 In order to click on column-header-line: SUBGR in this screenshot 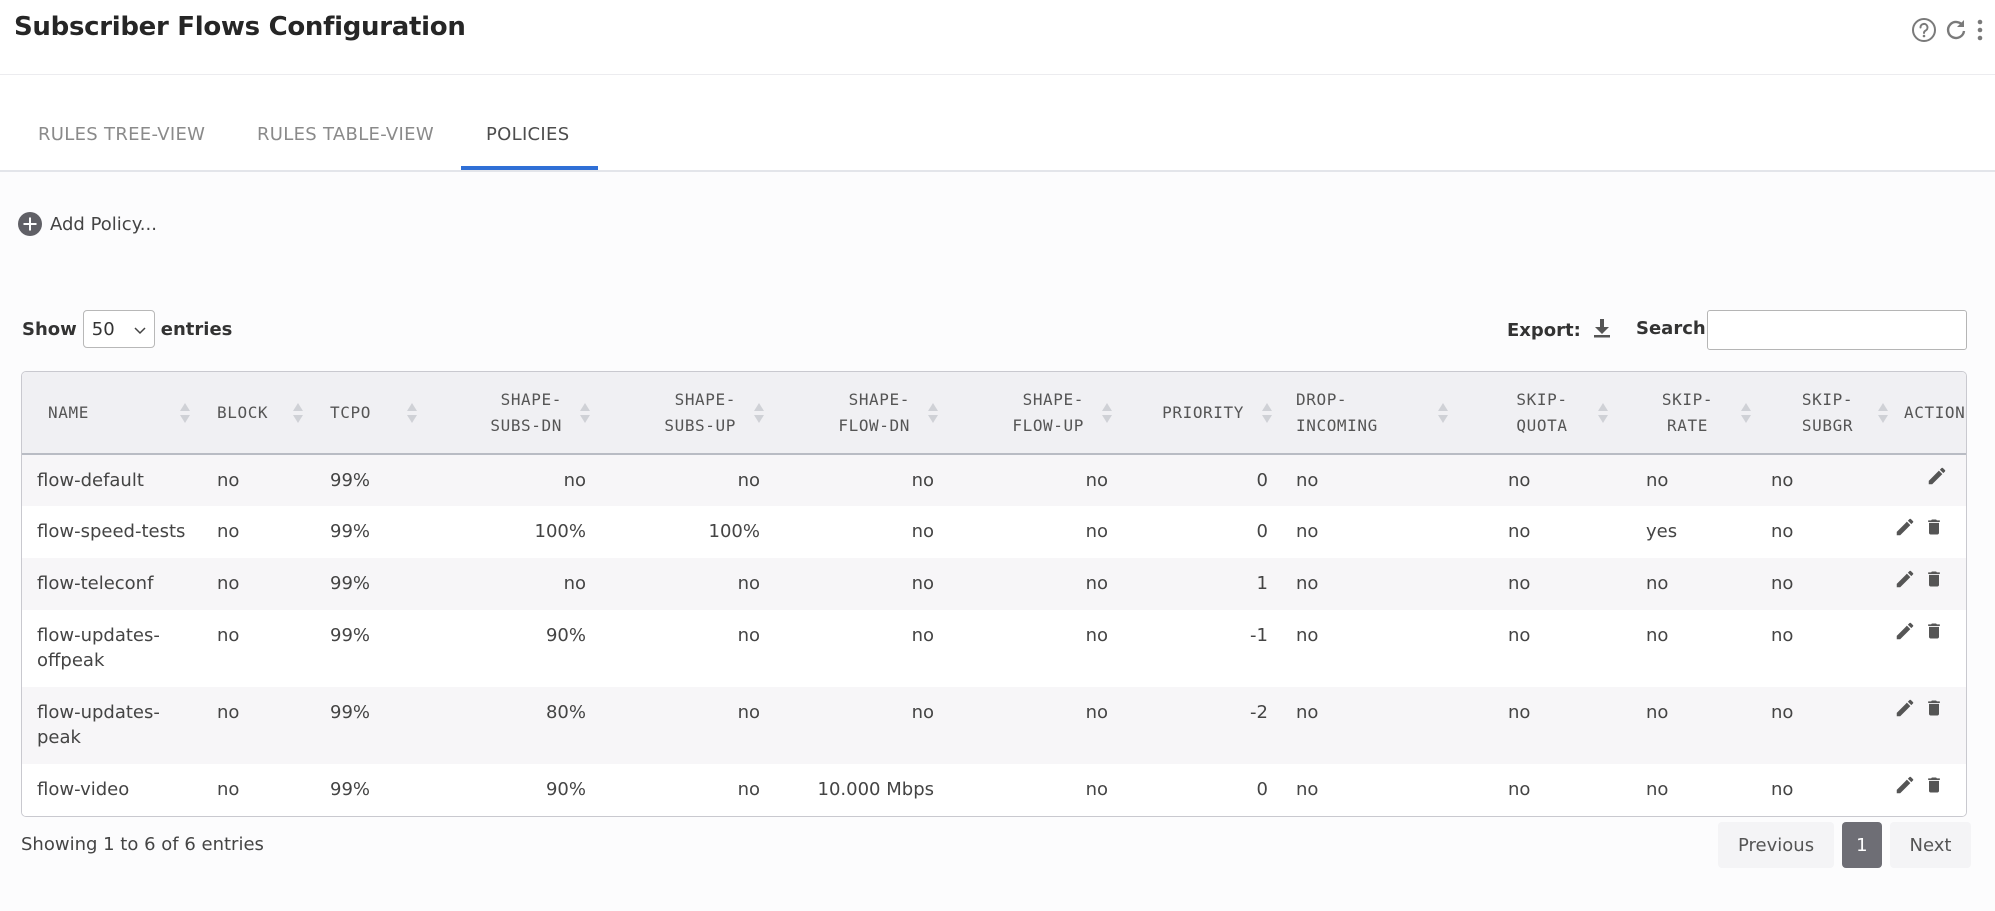, I will do `click(1827, 425)`.